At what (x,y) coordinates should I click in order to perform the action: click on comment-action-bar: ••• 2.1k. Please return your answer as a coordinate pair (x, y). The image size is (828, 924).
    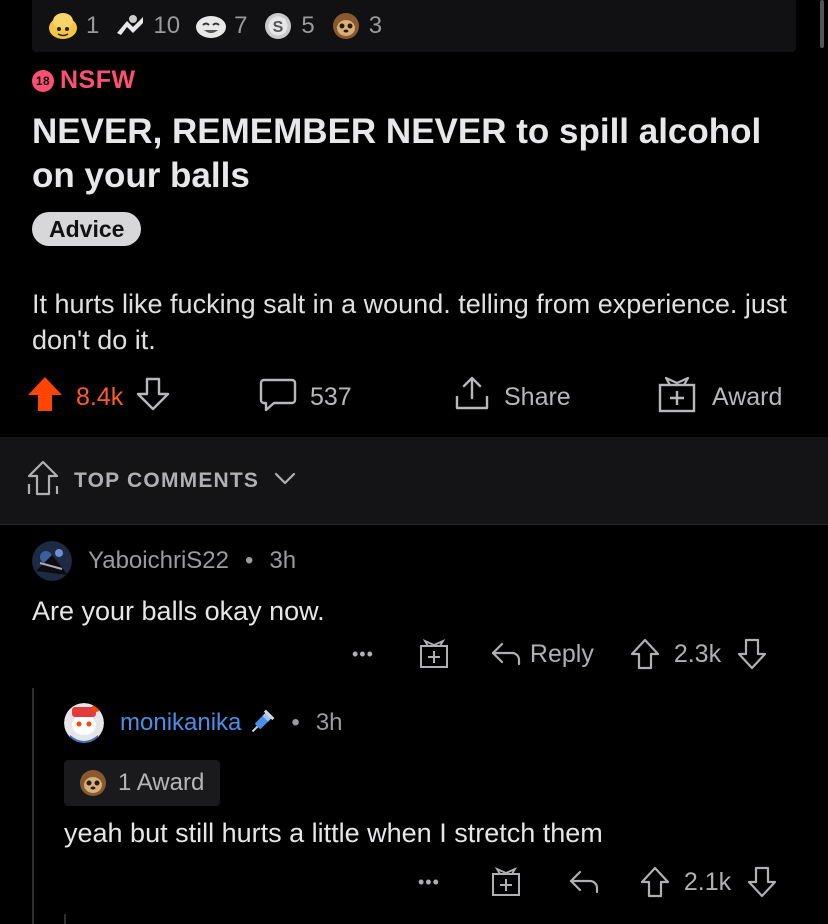
    Looking at the image, I should click on (597, 882).